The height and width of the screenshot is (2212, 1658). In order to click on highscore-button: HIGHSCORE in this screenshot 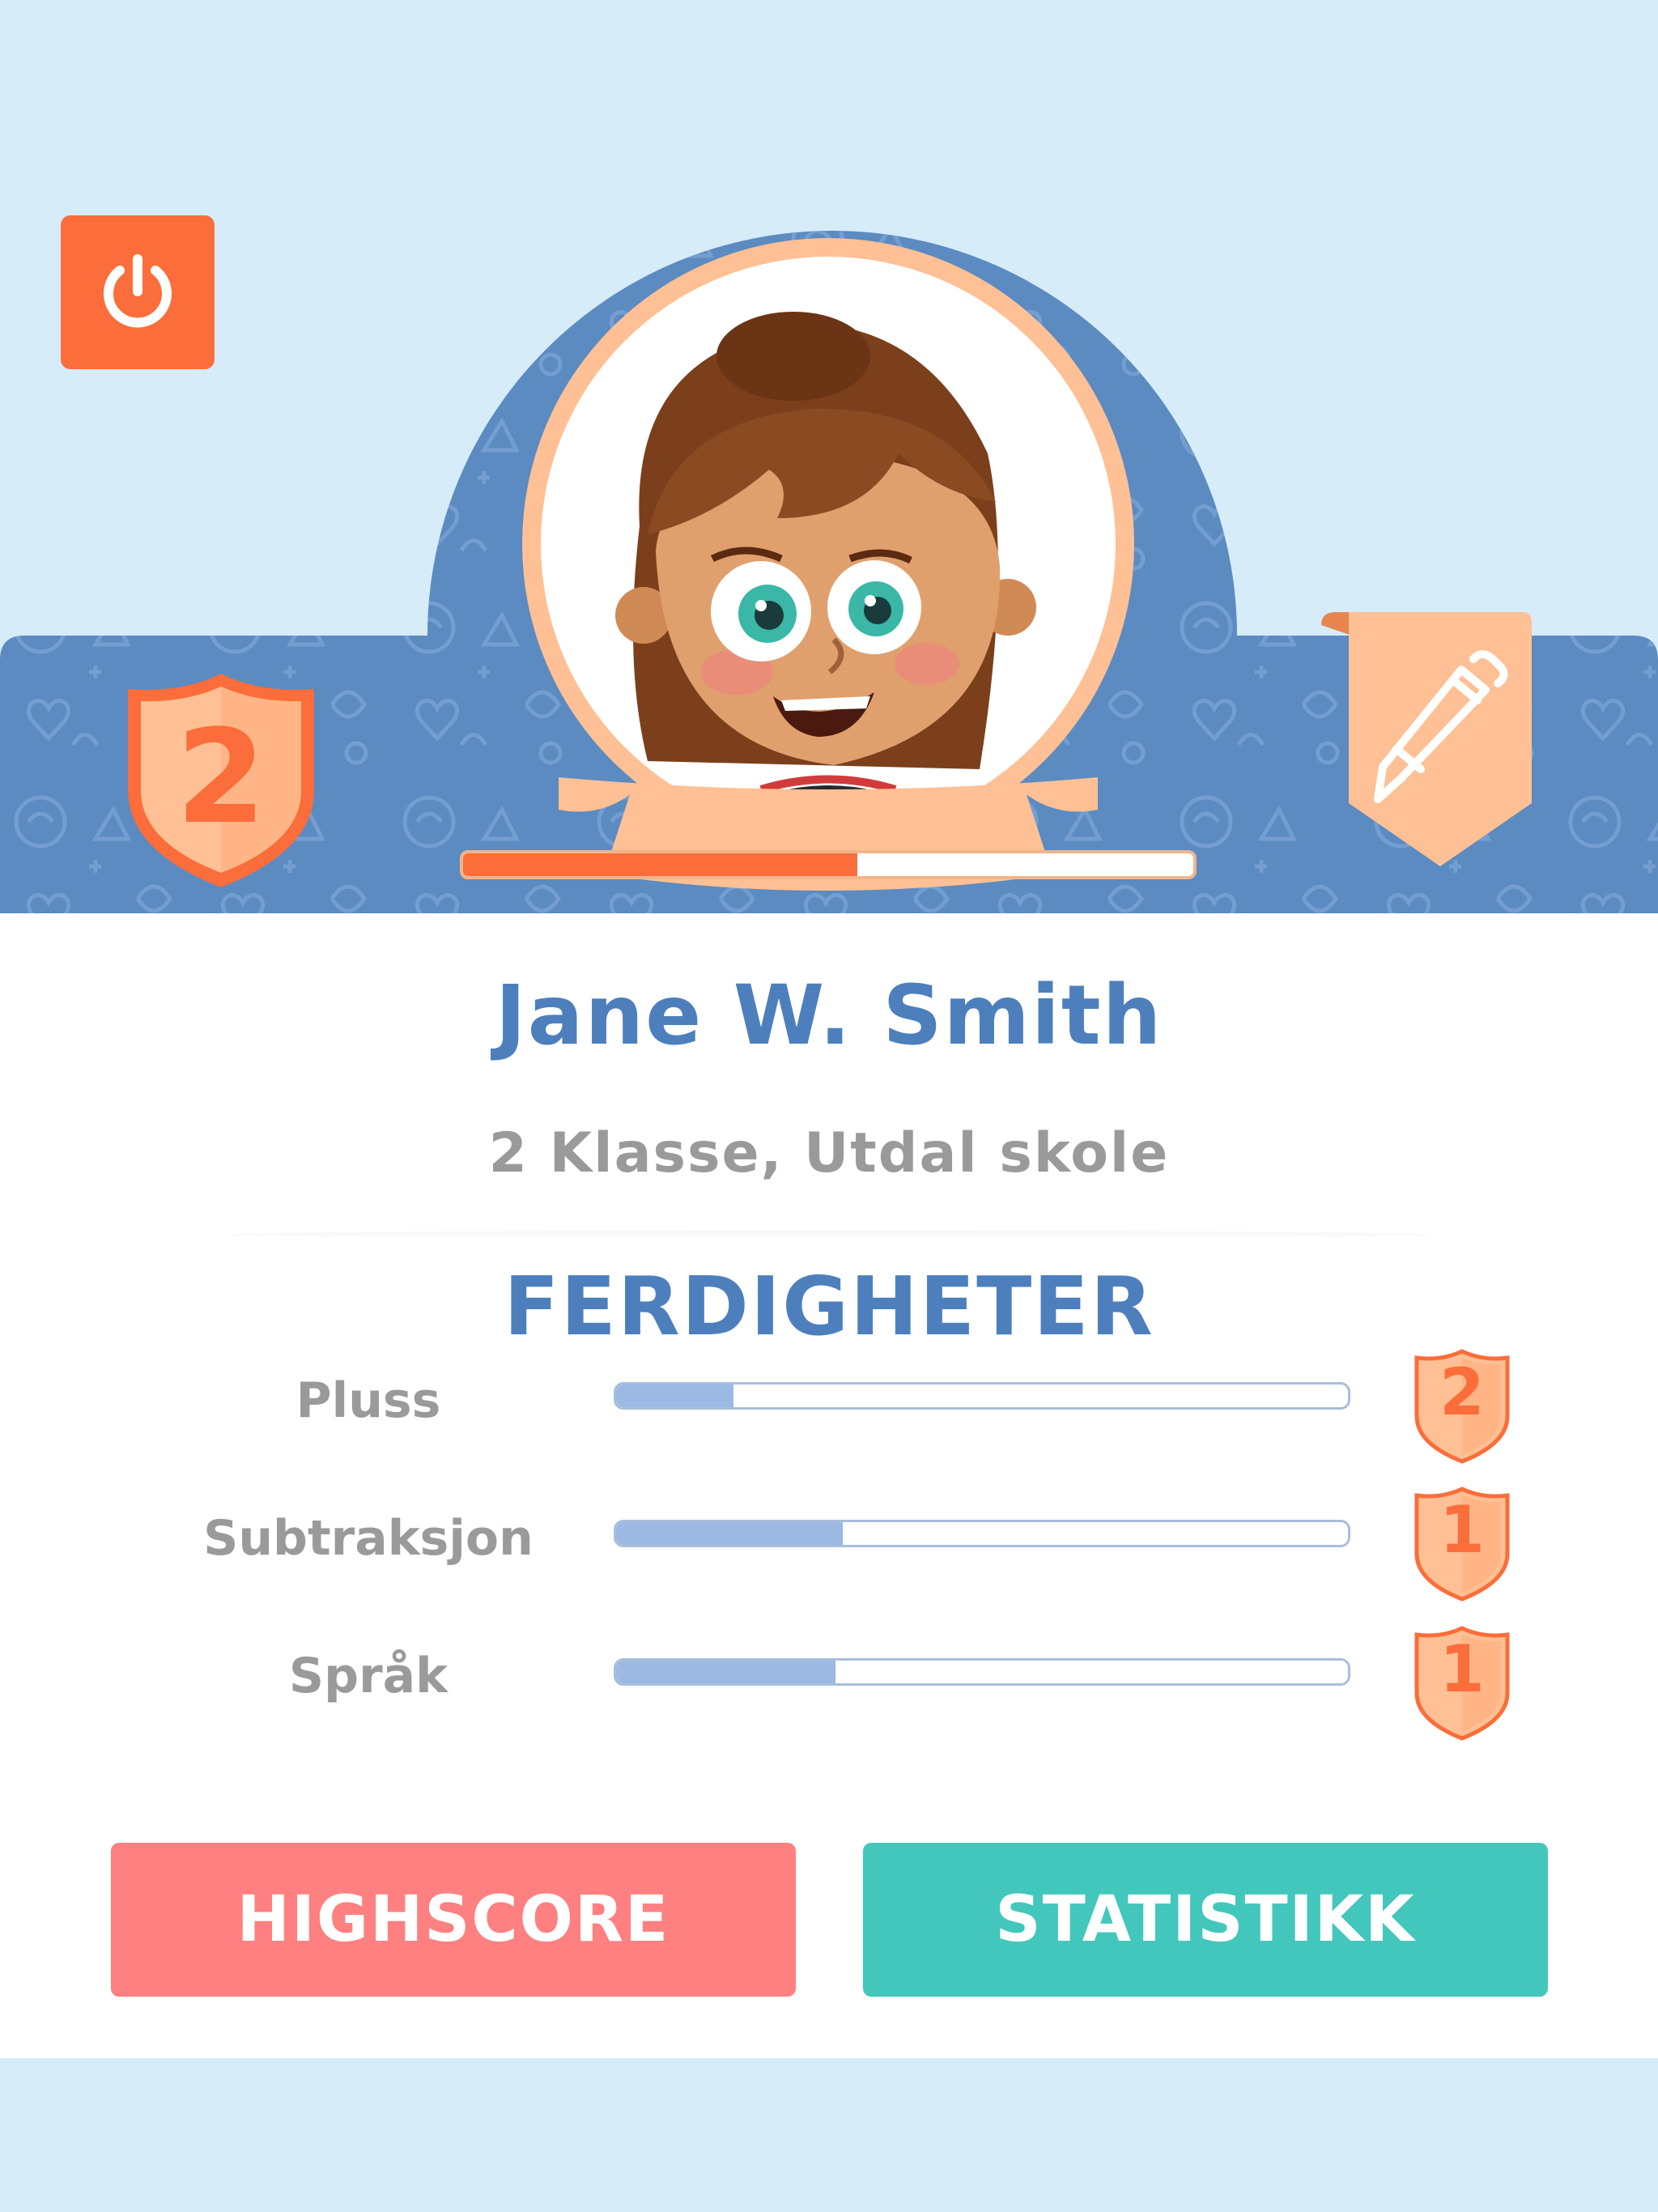, I will do `click(453, 1920)`.